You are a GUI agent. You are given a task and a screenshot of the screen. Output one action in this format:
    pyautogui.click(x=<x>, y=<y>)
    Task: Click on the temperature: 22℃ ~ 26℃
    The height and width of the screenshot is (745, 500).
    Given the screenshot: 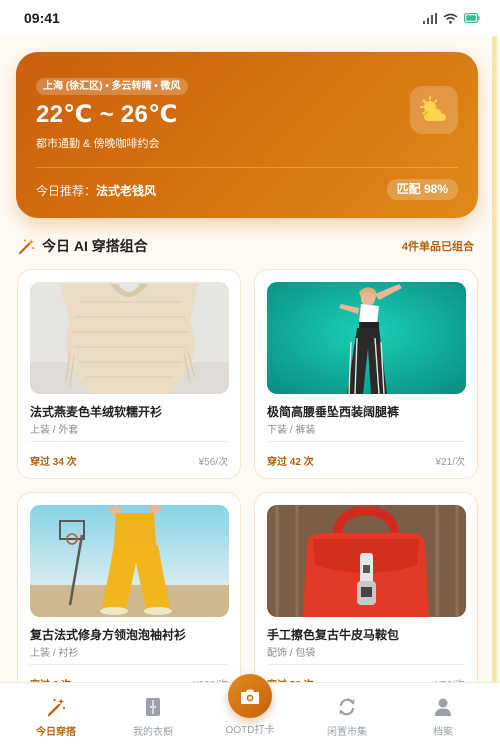 What is the action you would take?
    pyautogui.click(x=107, y=114)
    